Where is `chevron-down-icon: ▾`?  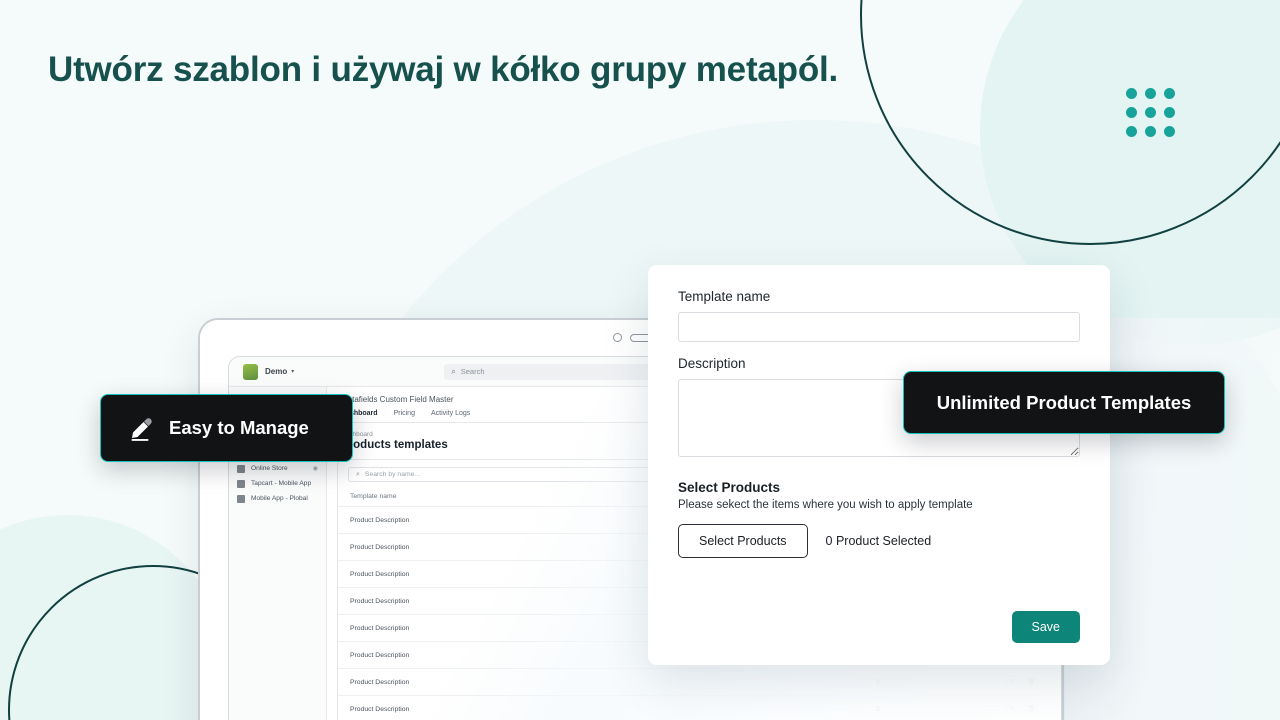
chevron-down-icon: ▾ is located at coordinates (292, 371).